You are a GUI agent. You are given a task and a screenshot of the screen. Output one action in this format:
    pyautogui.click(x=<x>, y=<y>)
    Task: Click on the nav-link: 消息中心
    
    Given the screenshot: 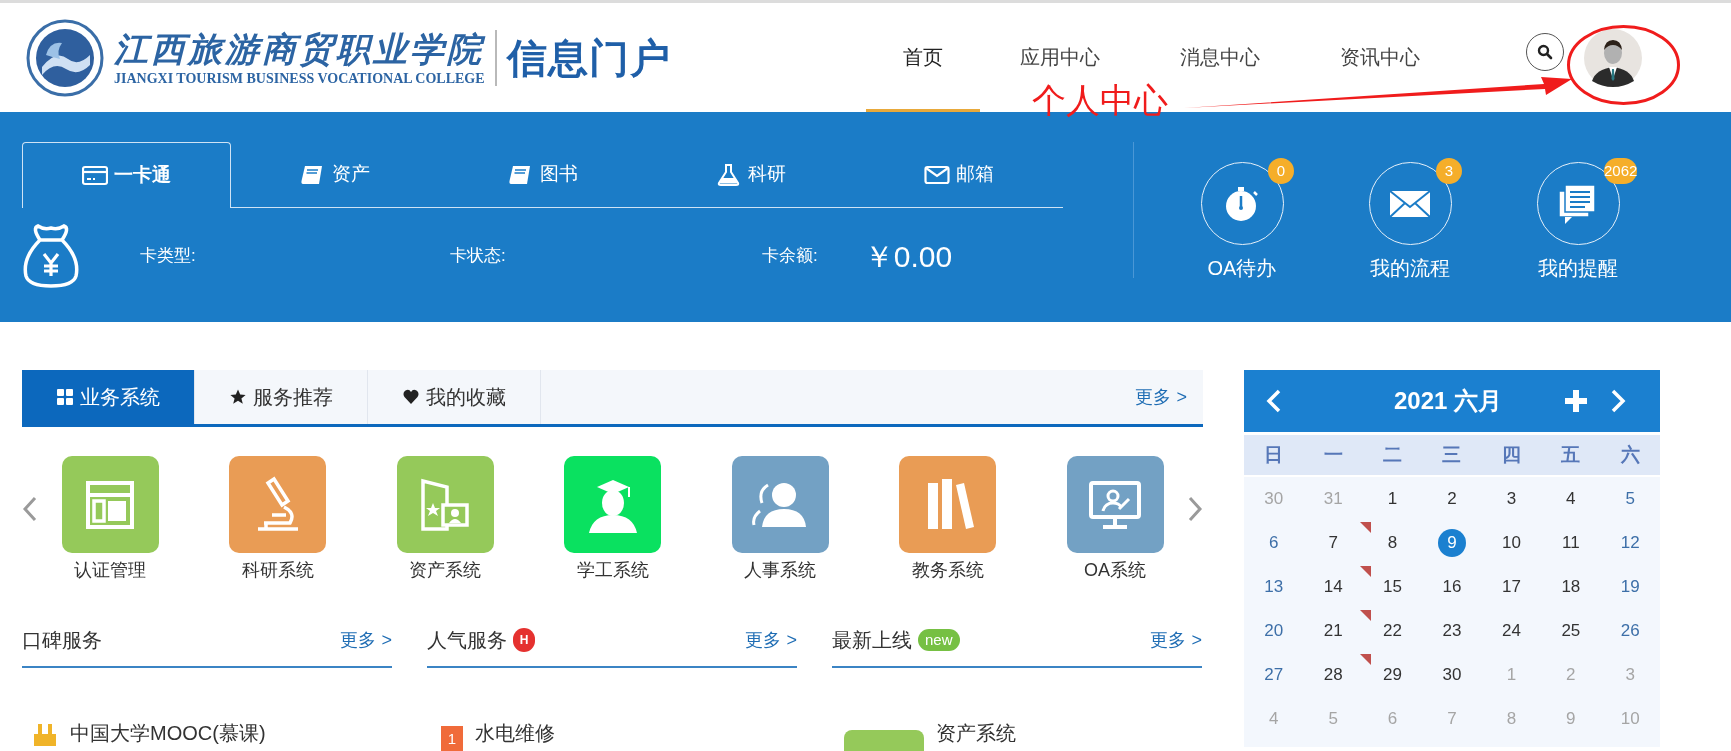 What is the action you would take?
    pyautogui.click(x=1220, y=57)
    